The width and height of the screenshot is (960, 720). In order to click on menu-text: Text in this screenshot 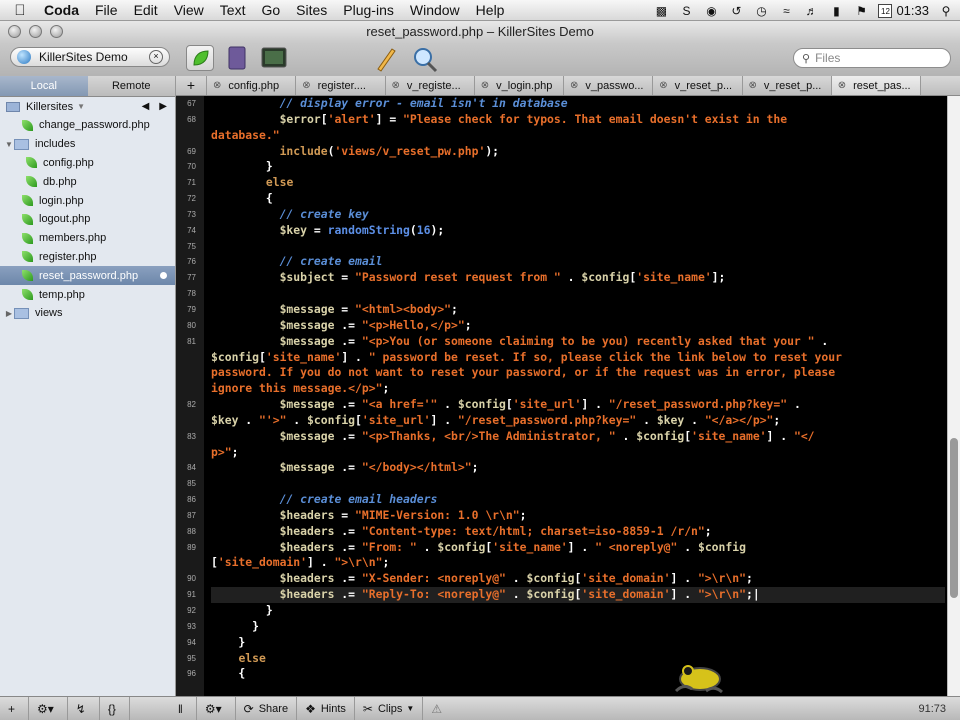, I will do `click(233, 10)`.